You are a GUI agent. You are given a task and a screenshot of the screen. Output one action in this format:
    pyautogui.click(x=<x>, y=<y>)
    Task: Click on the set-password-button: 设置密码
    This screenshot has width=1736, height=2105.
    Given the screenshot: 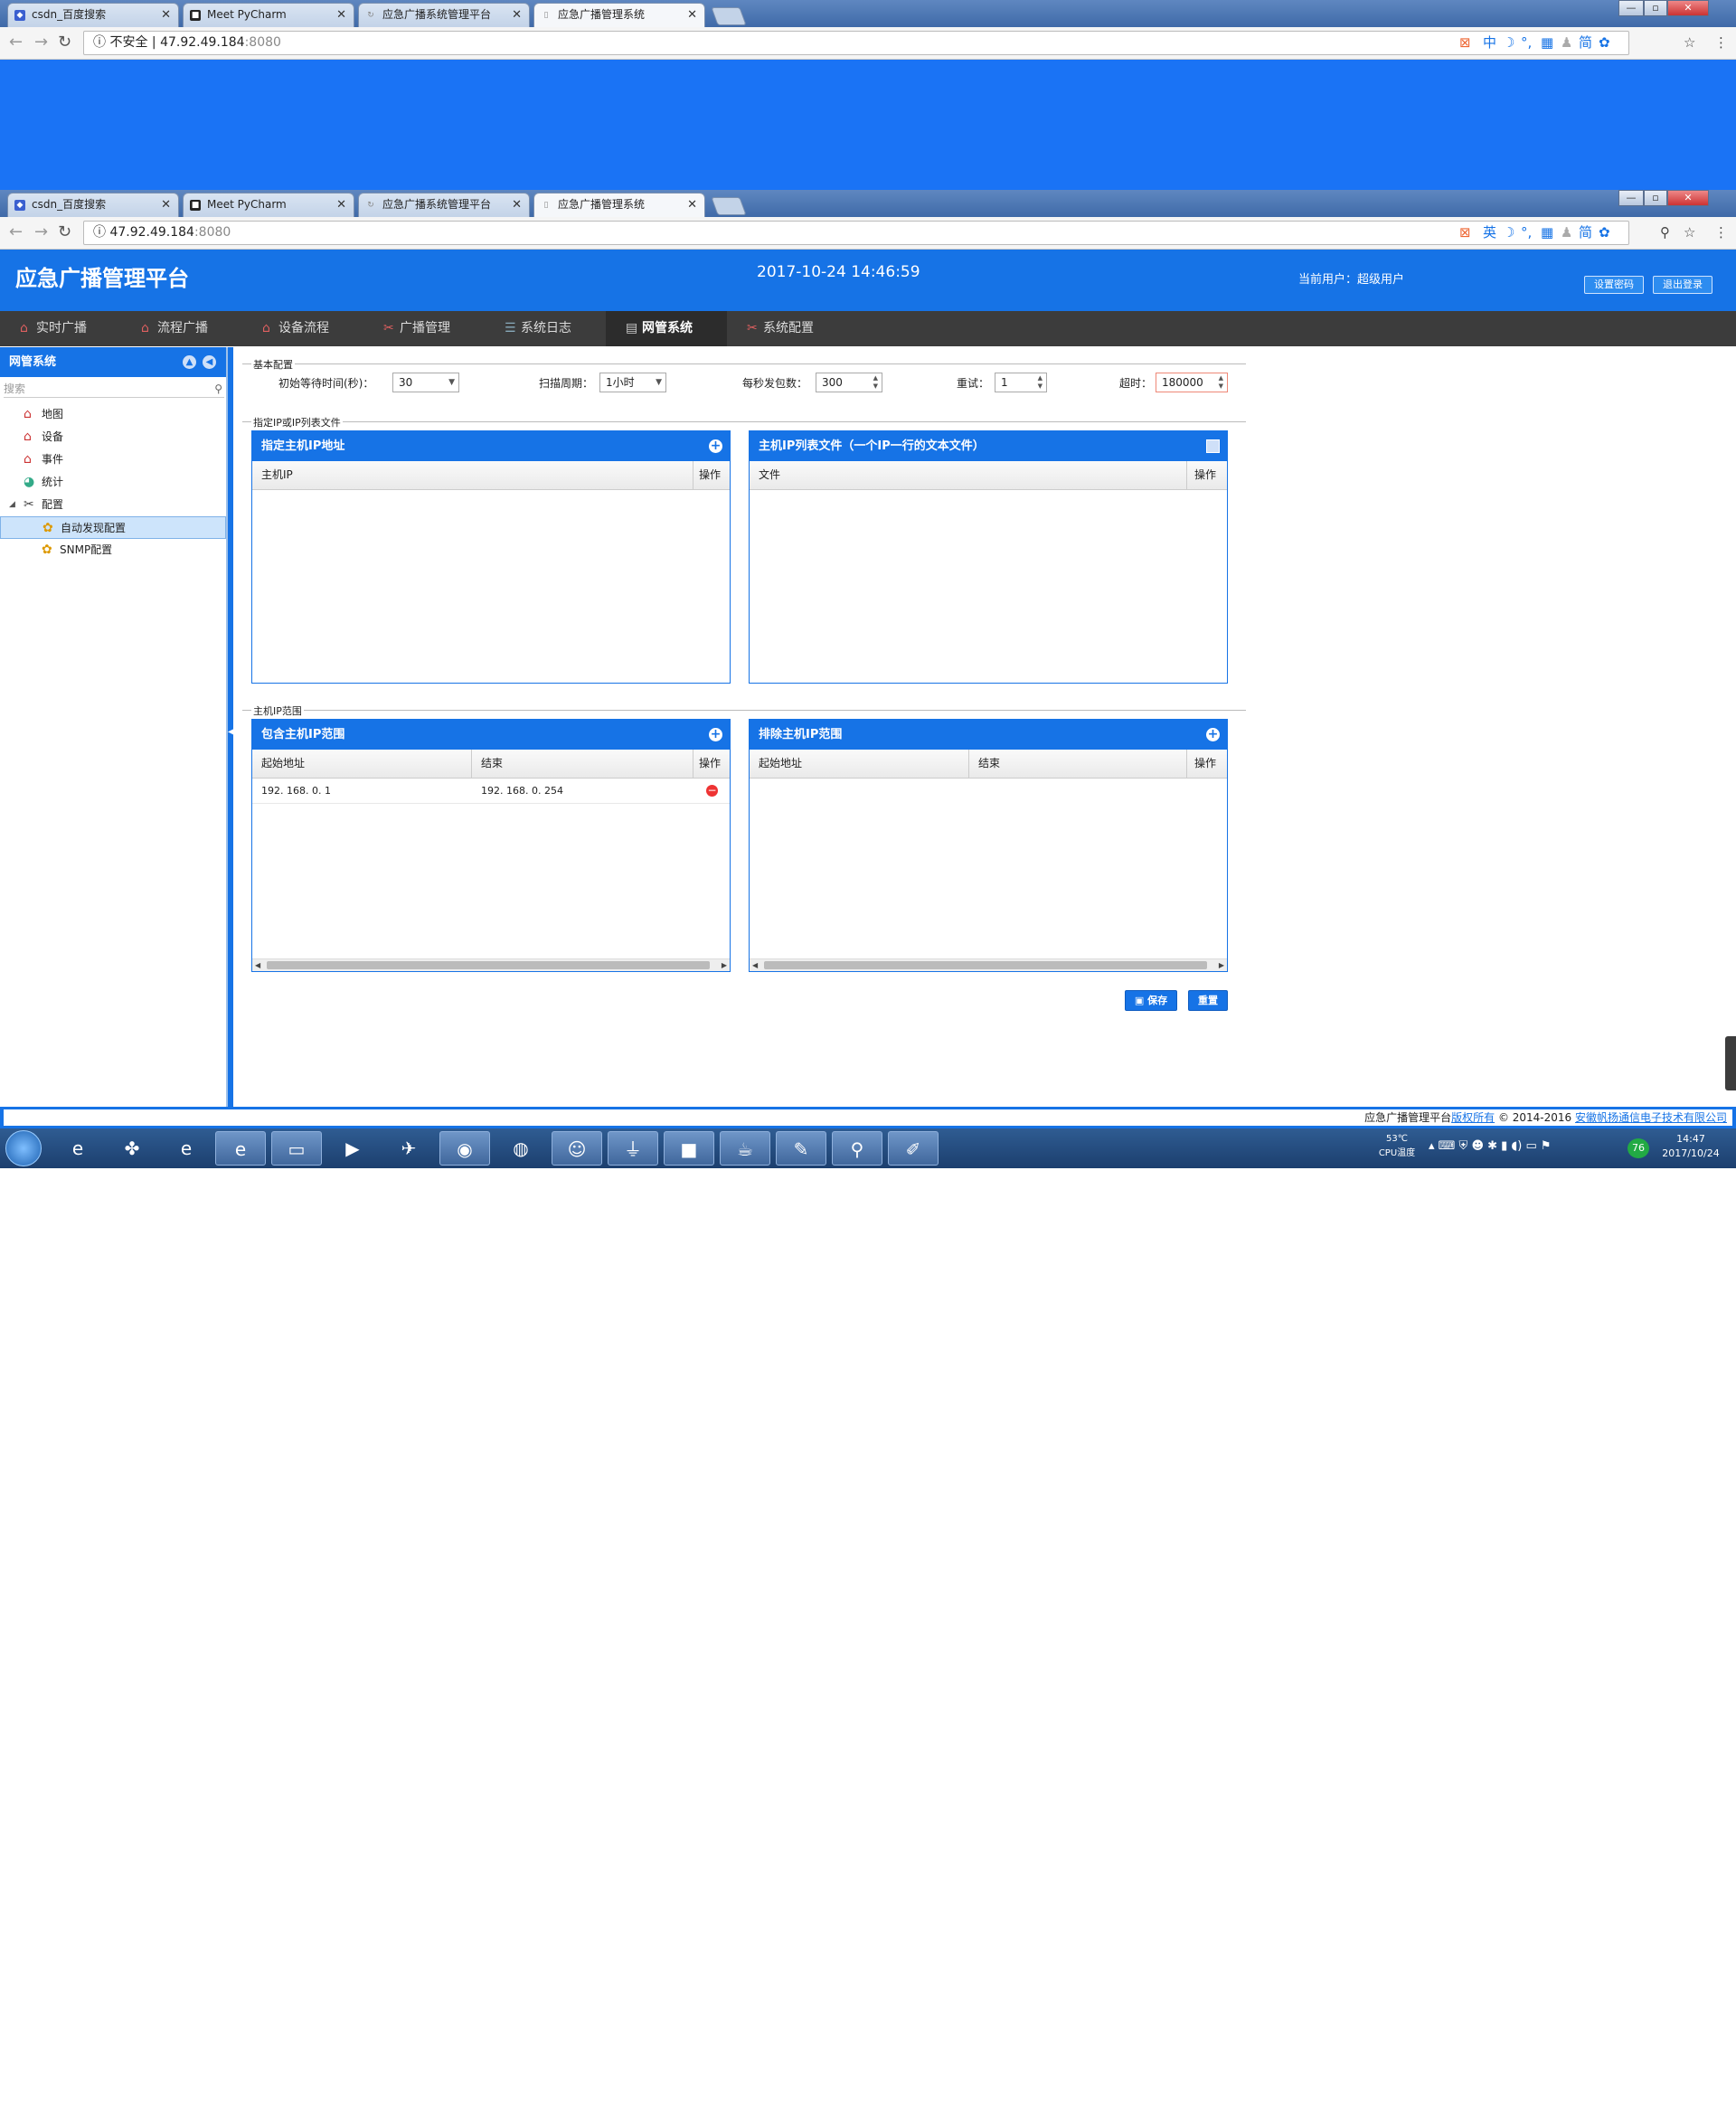 What is the action you would take?
    pyautogui.click(x=1614, y=285)
    